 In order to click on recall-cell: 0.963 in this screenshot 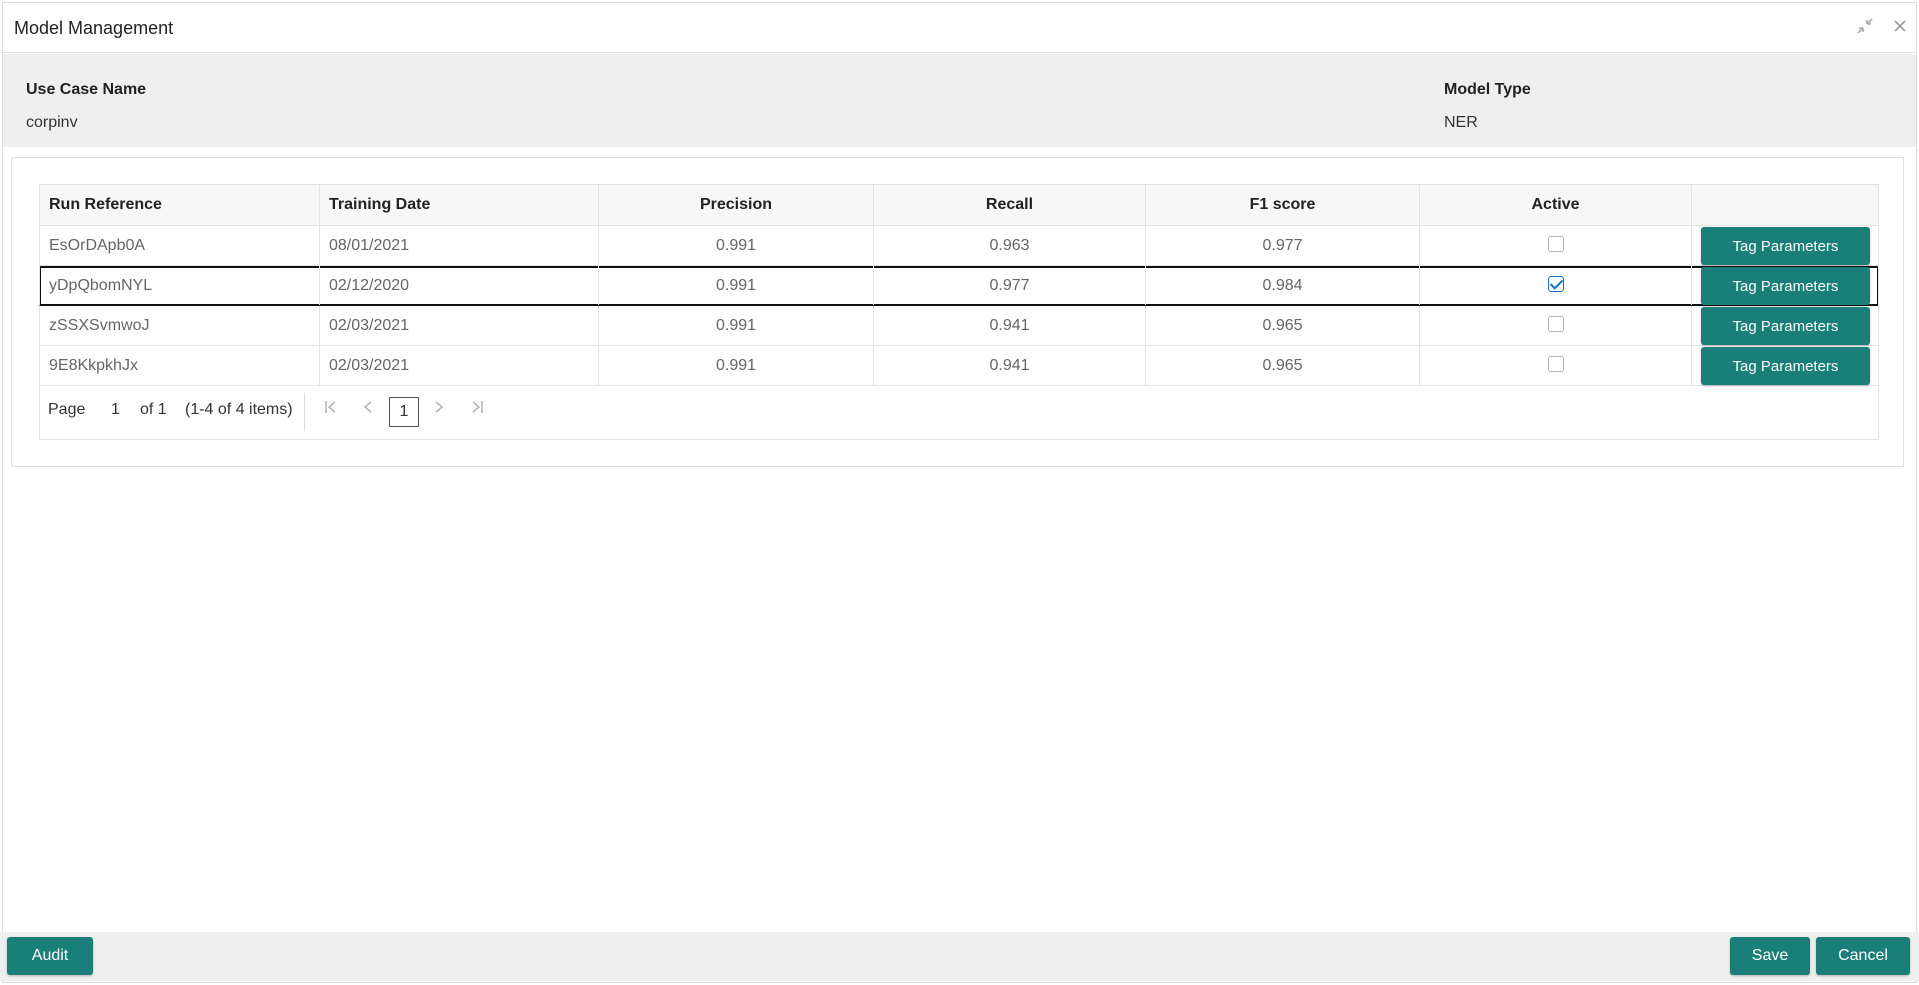, I will do `click(1010, 245)`.